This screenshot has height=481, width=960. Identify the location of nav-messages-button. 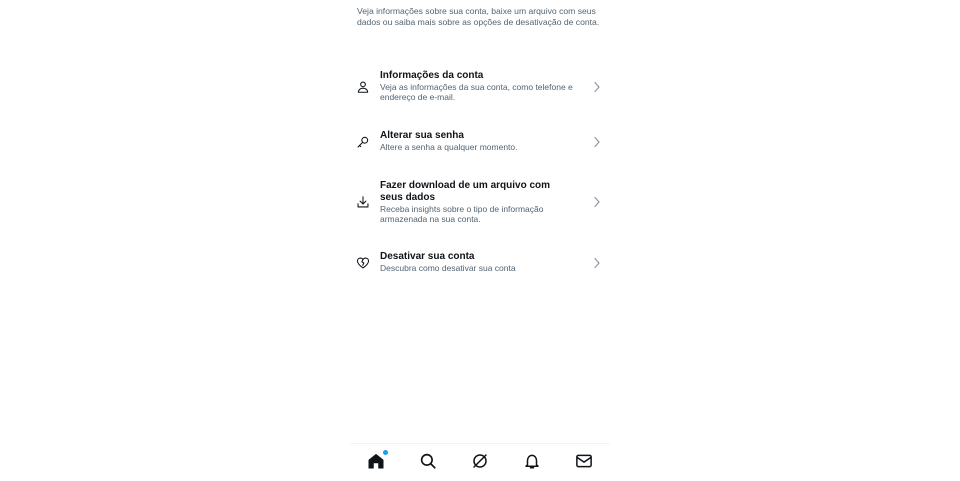
(584, 461).